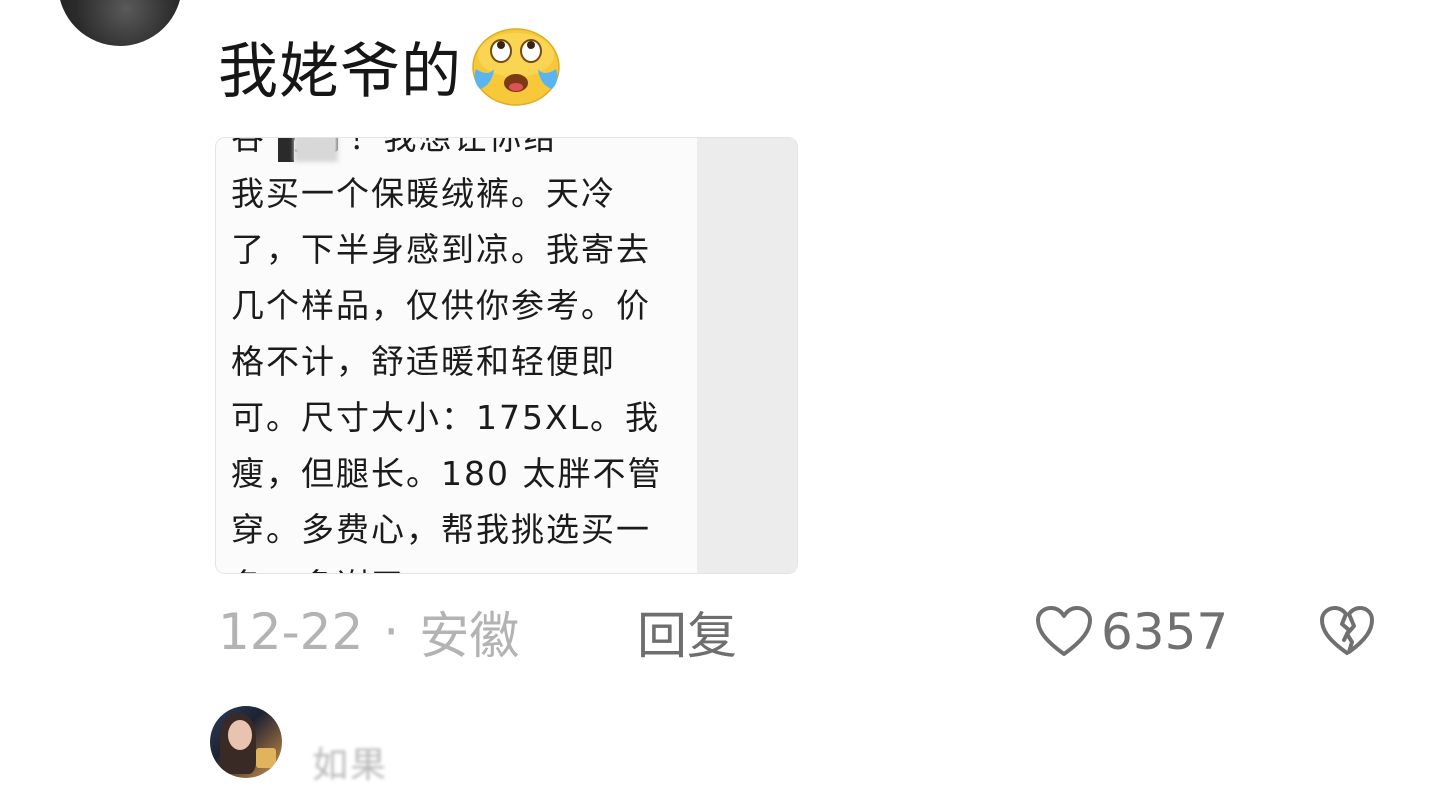 The height and width of the screenshot is (810, 1440). What do you see at coordinates (1064, 631) in the screenshot?
I see `heart-outline-icon` at bounding box center [1064, 631].